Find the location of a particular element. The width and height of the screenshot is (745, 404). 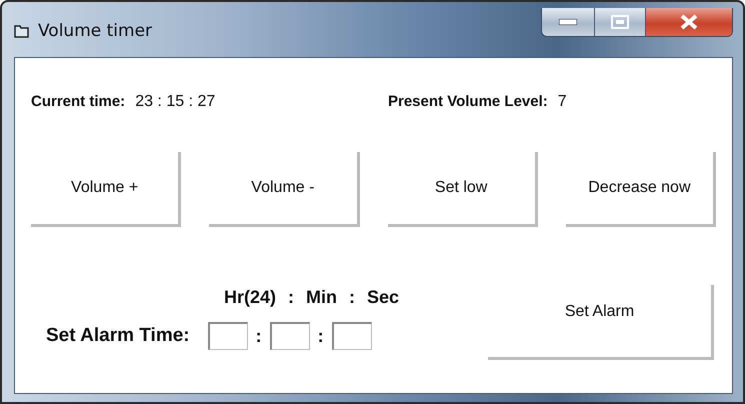

folder-icon is located at coordinates (22, 31).